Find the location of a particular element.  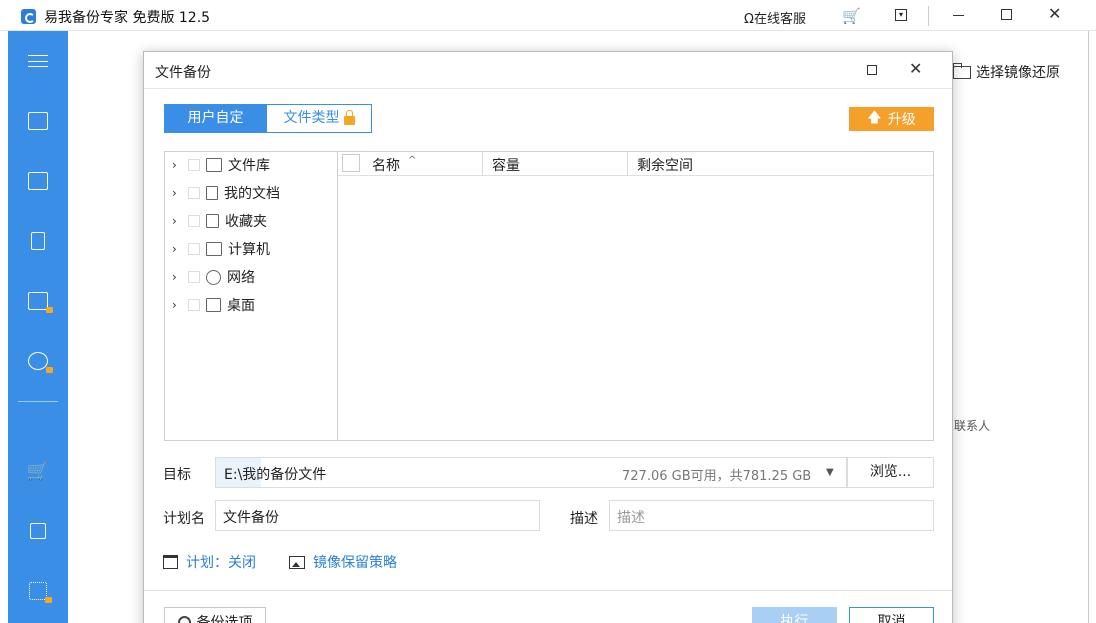

upgrade-label: 升级 is located at coordinates (901, 120).